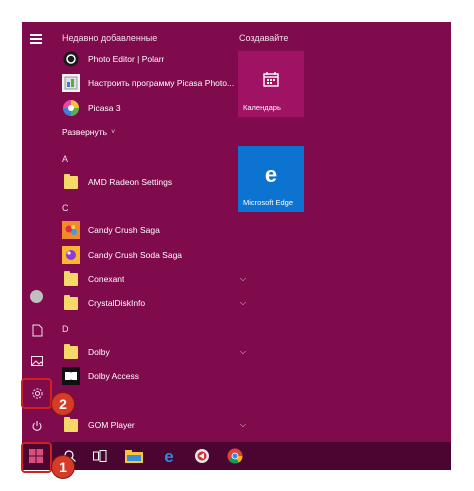 This screenshot has width=474, height=491. I want to click on list-item: Photo Editor | Polarr, so click(155, 59).